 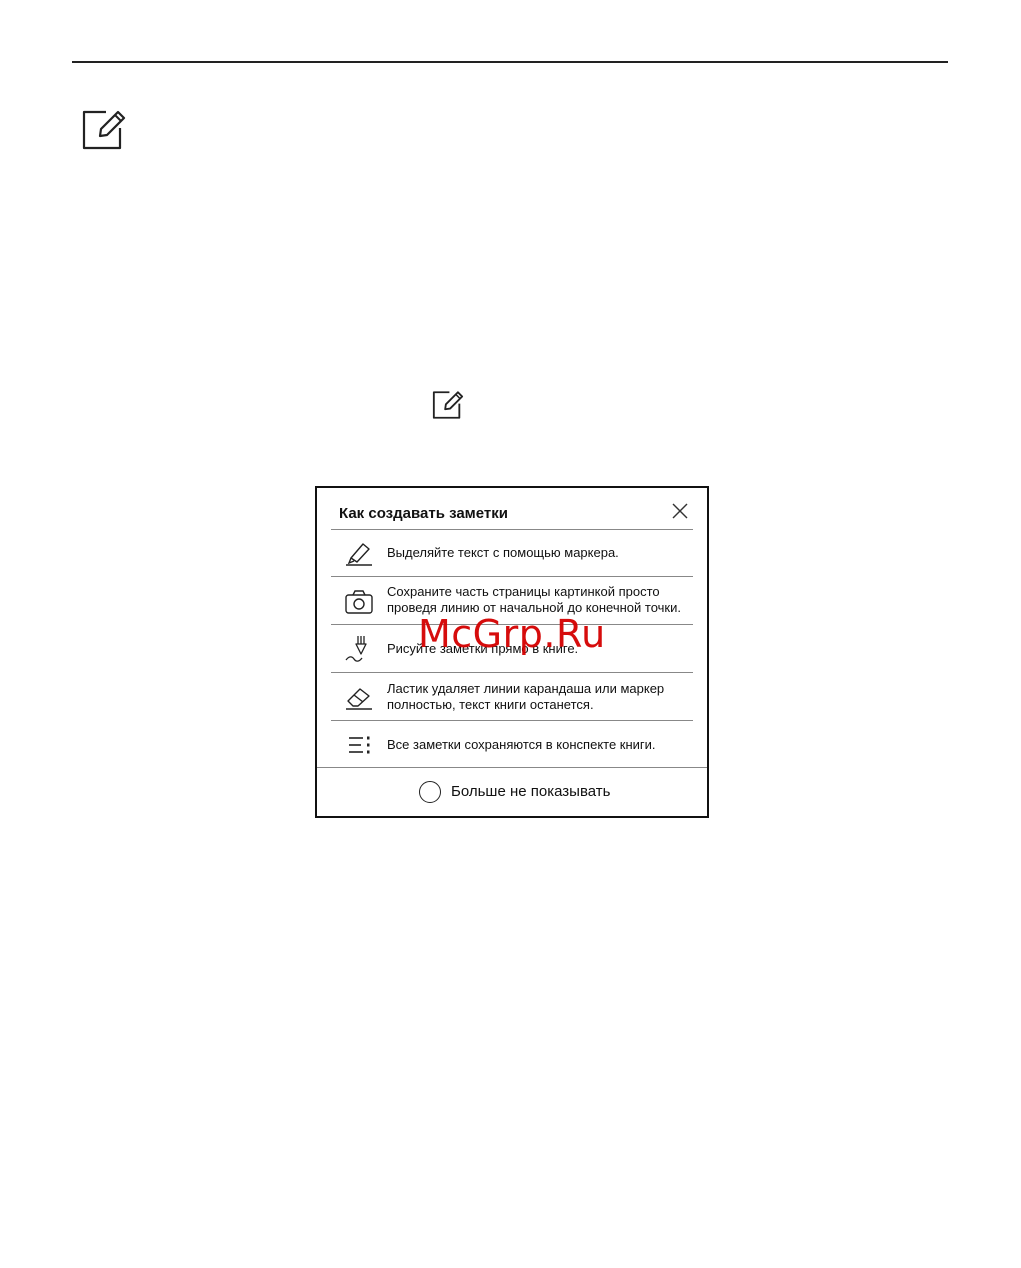 What do you see at coordinates (512, 634) in the screenshot?
I see `watermark: McGrp.Ru` at bounding box center [512, 634].